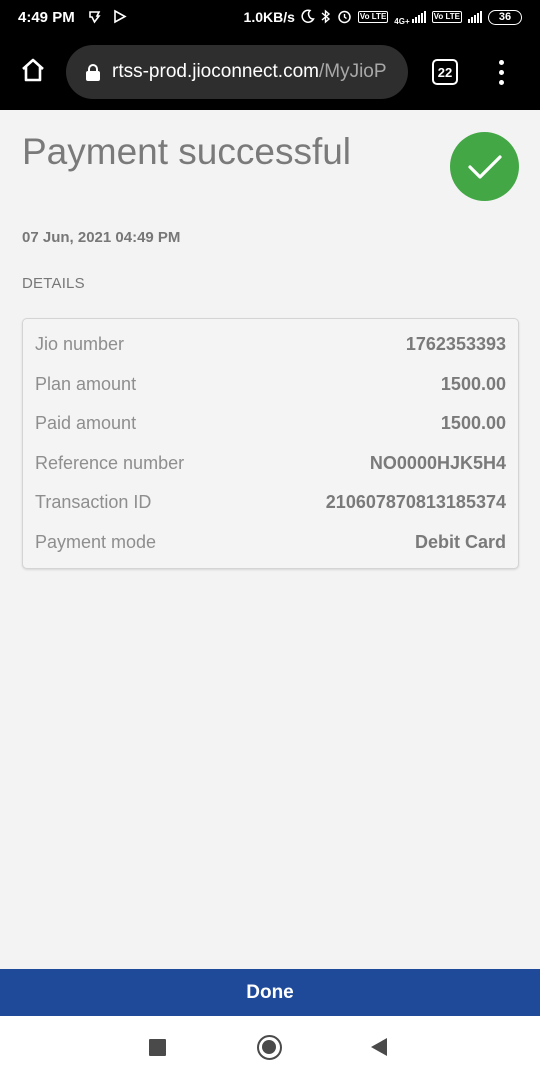 The height and width of the screenshot is (1080, 540). What do you see at coordinates (270, 424) in the screenshot?
I see `detail-row-paid-amount: Paid amount 1500.00` at bounding box center [270, 424].